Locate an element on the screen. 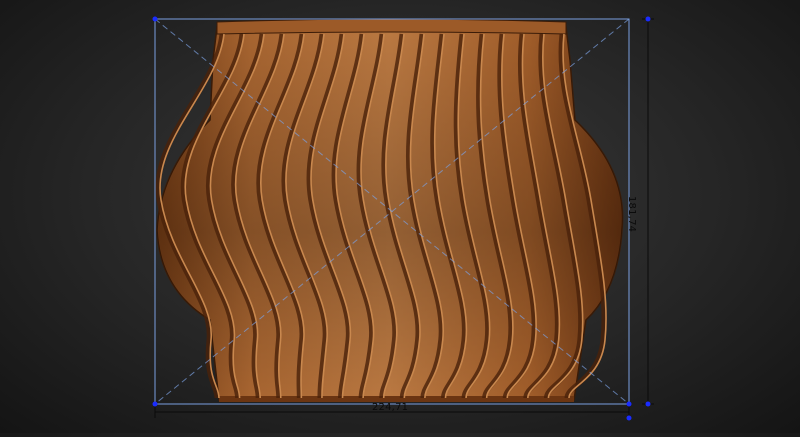 The height and width of the screenshot is (437, 800). height-dimension-label: 181,74 is located at coordinates (631, 214).